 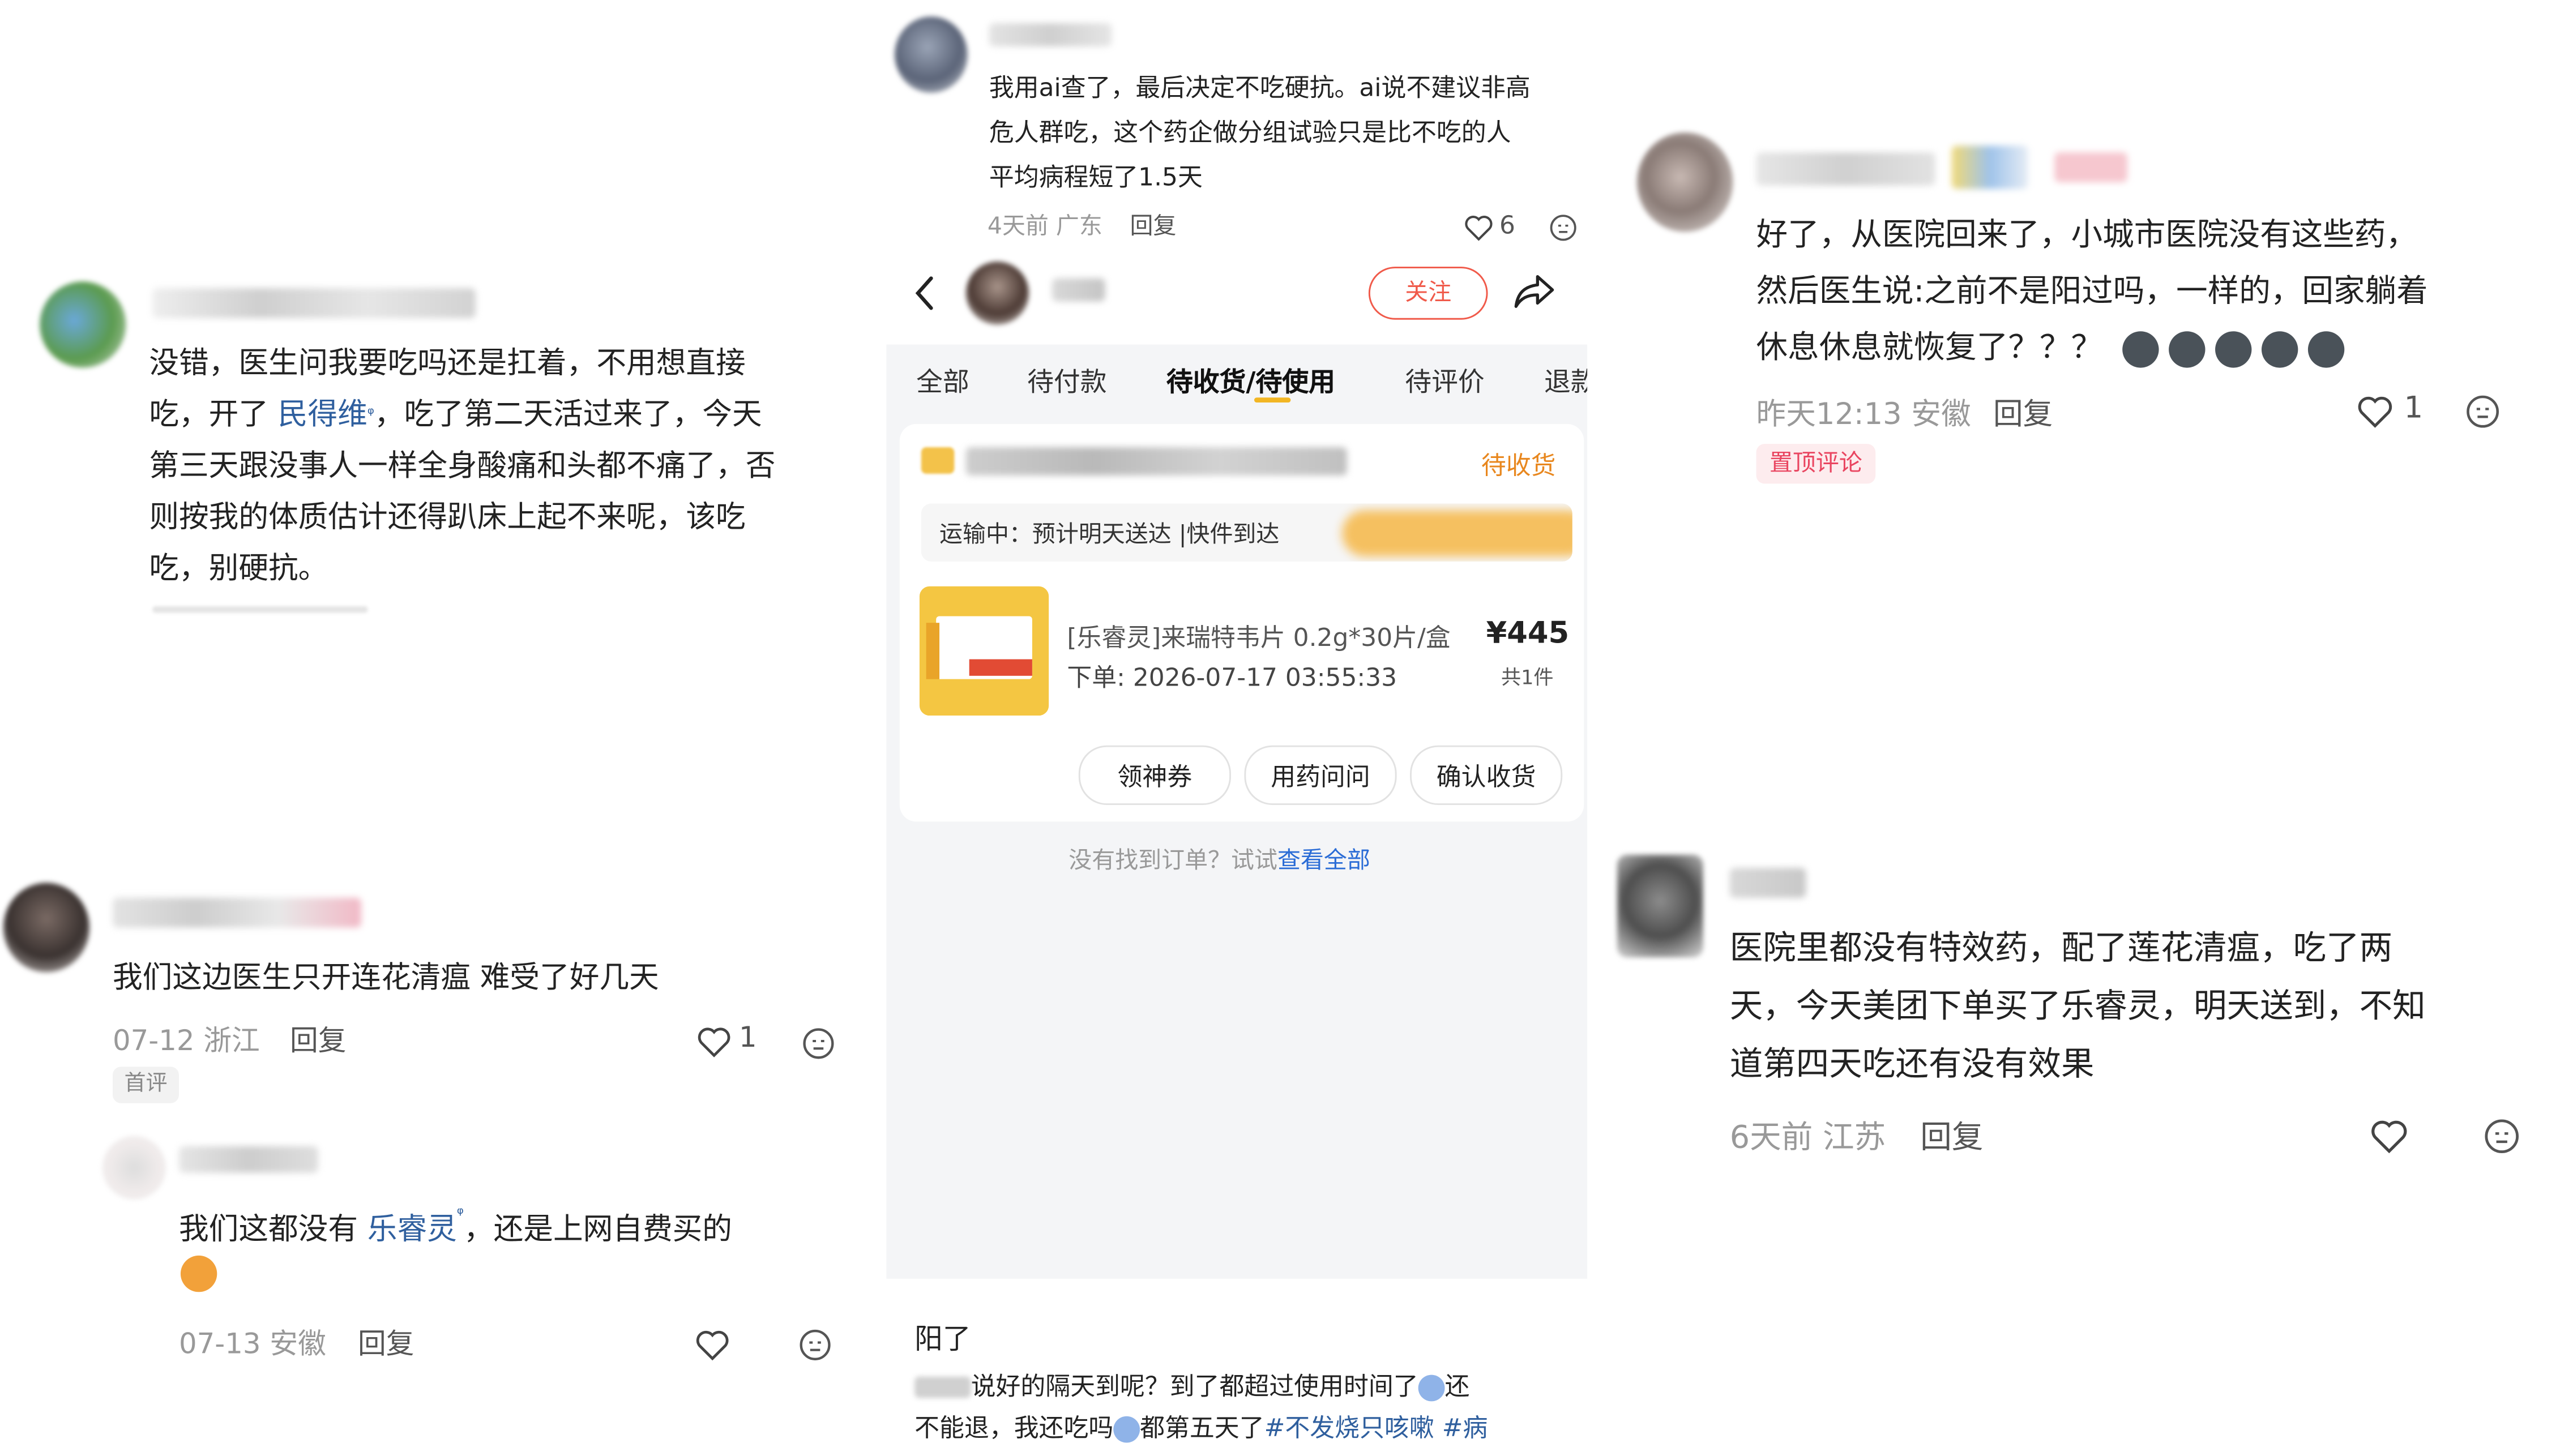 What do you see at coordinates (1534, 291) in the screenshot?
I see `share-icon` at bounding box center [1534, 291].